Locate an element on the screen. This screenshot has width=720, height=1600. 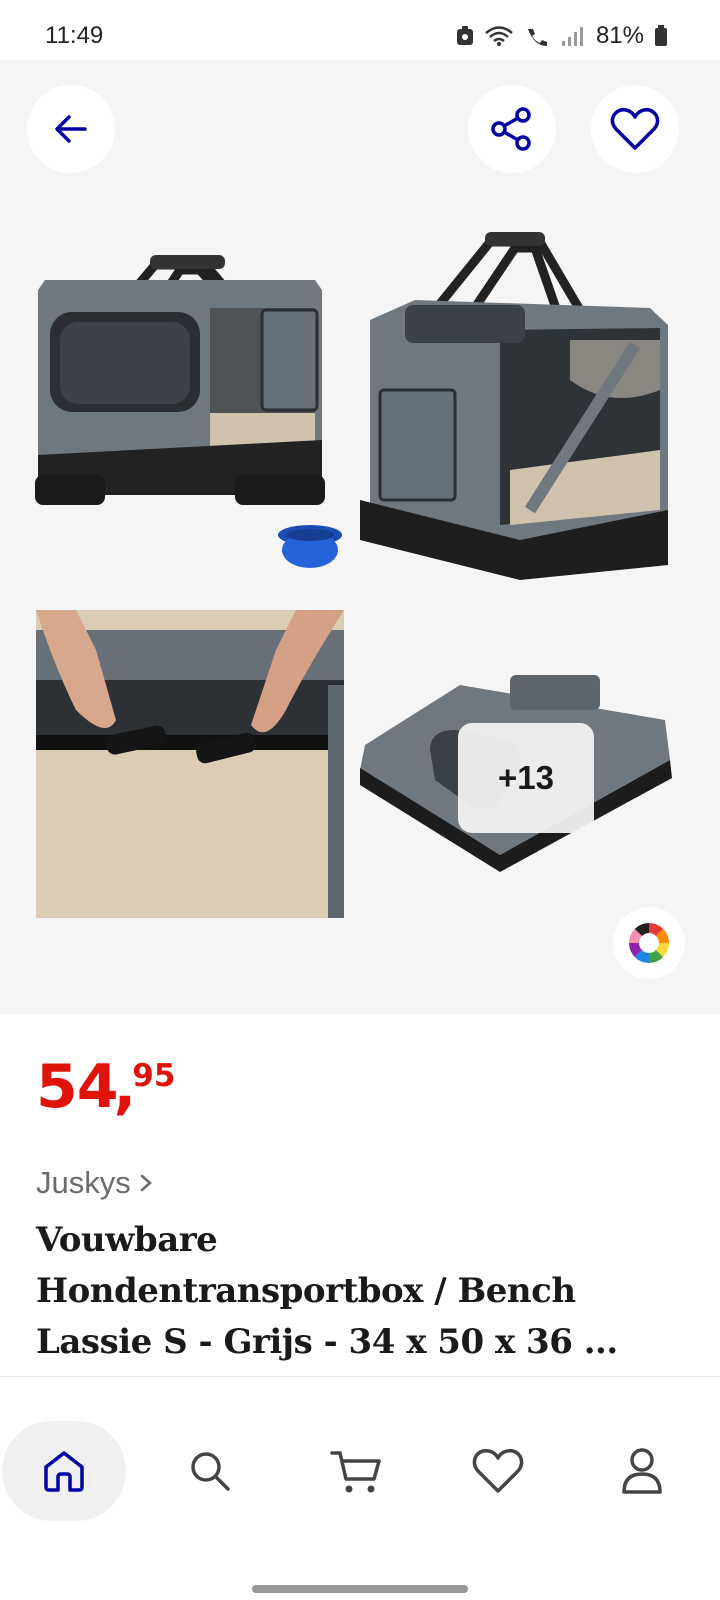
wifi-icon is located at coordinates (499, 36).